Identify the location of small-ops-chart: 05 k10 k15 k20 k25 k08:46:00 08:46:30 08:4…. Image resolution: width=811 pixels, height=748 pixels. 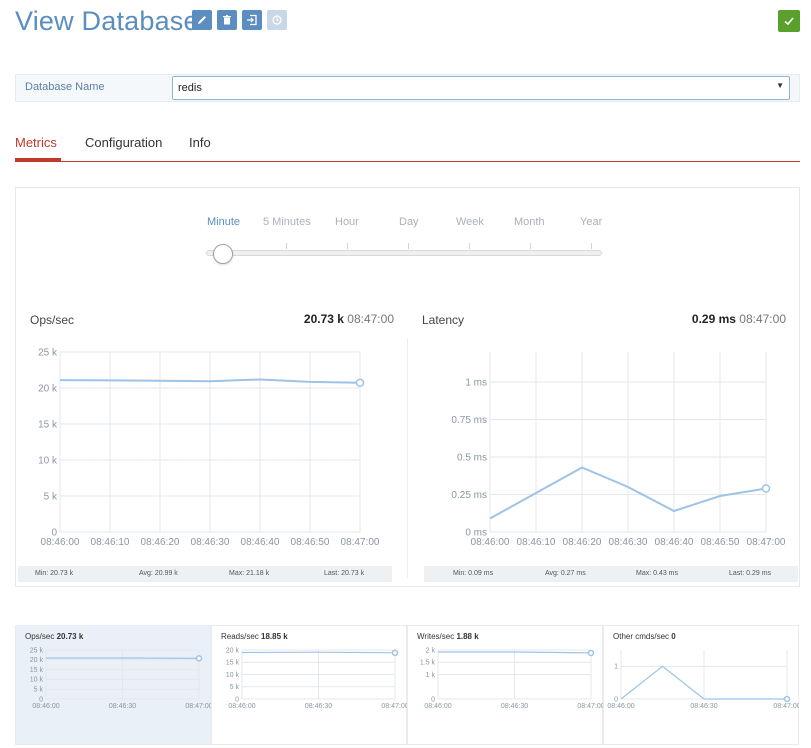
(120, 678).